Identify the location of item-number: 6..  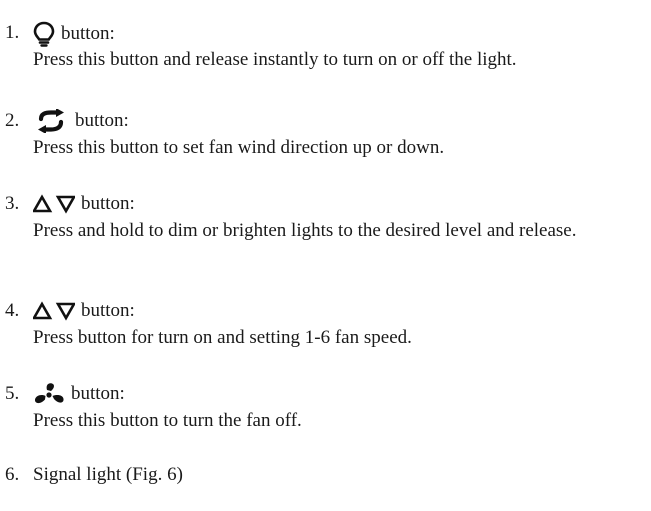
(12, 474).